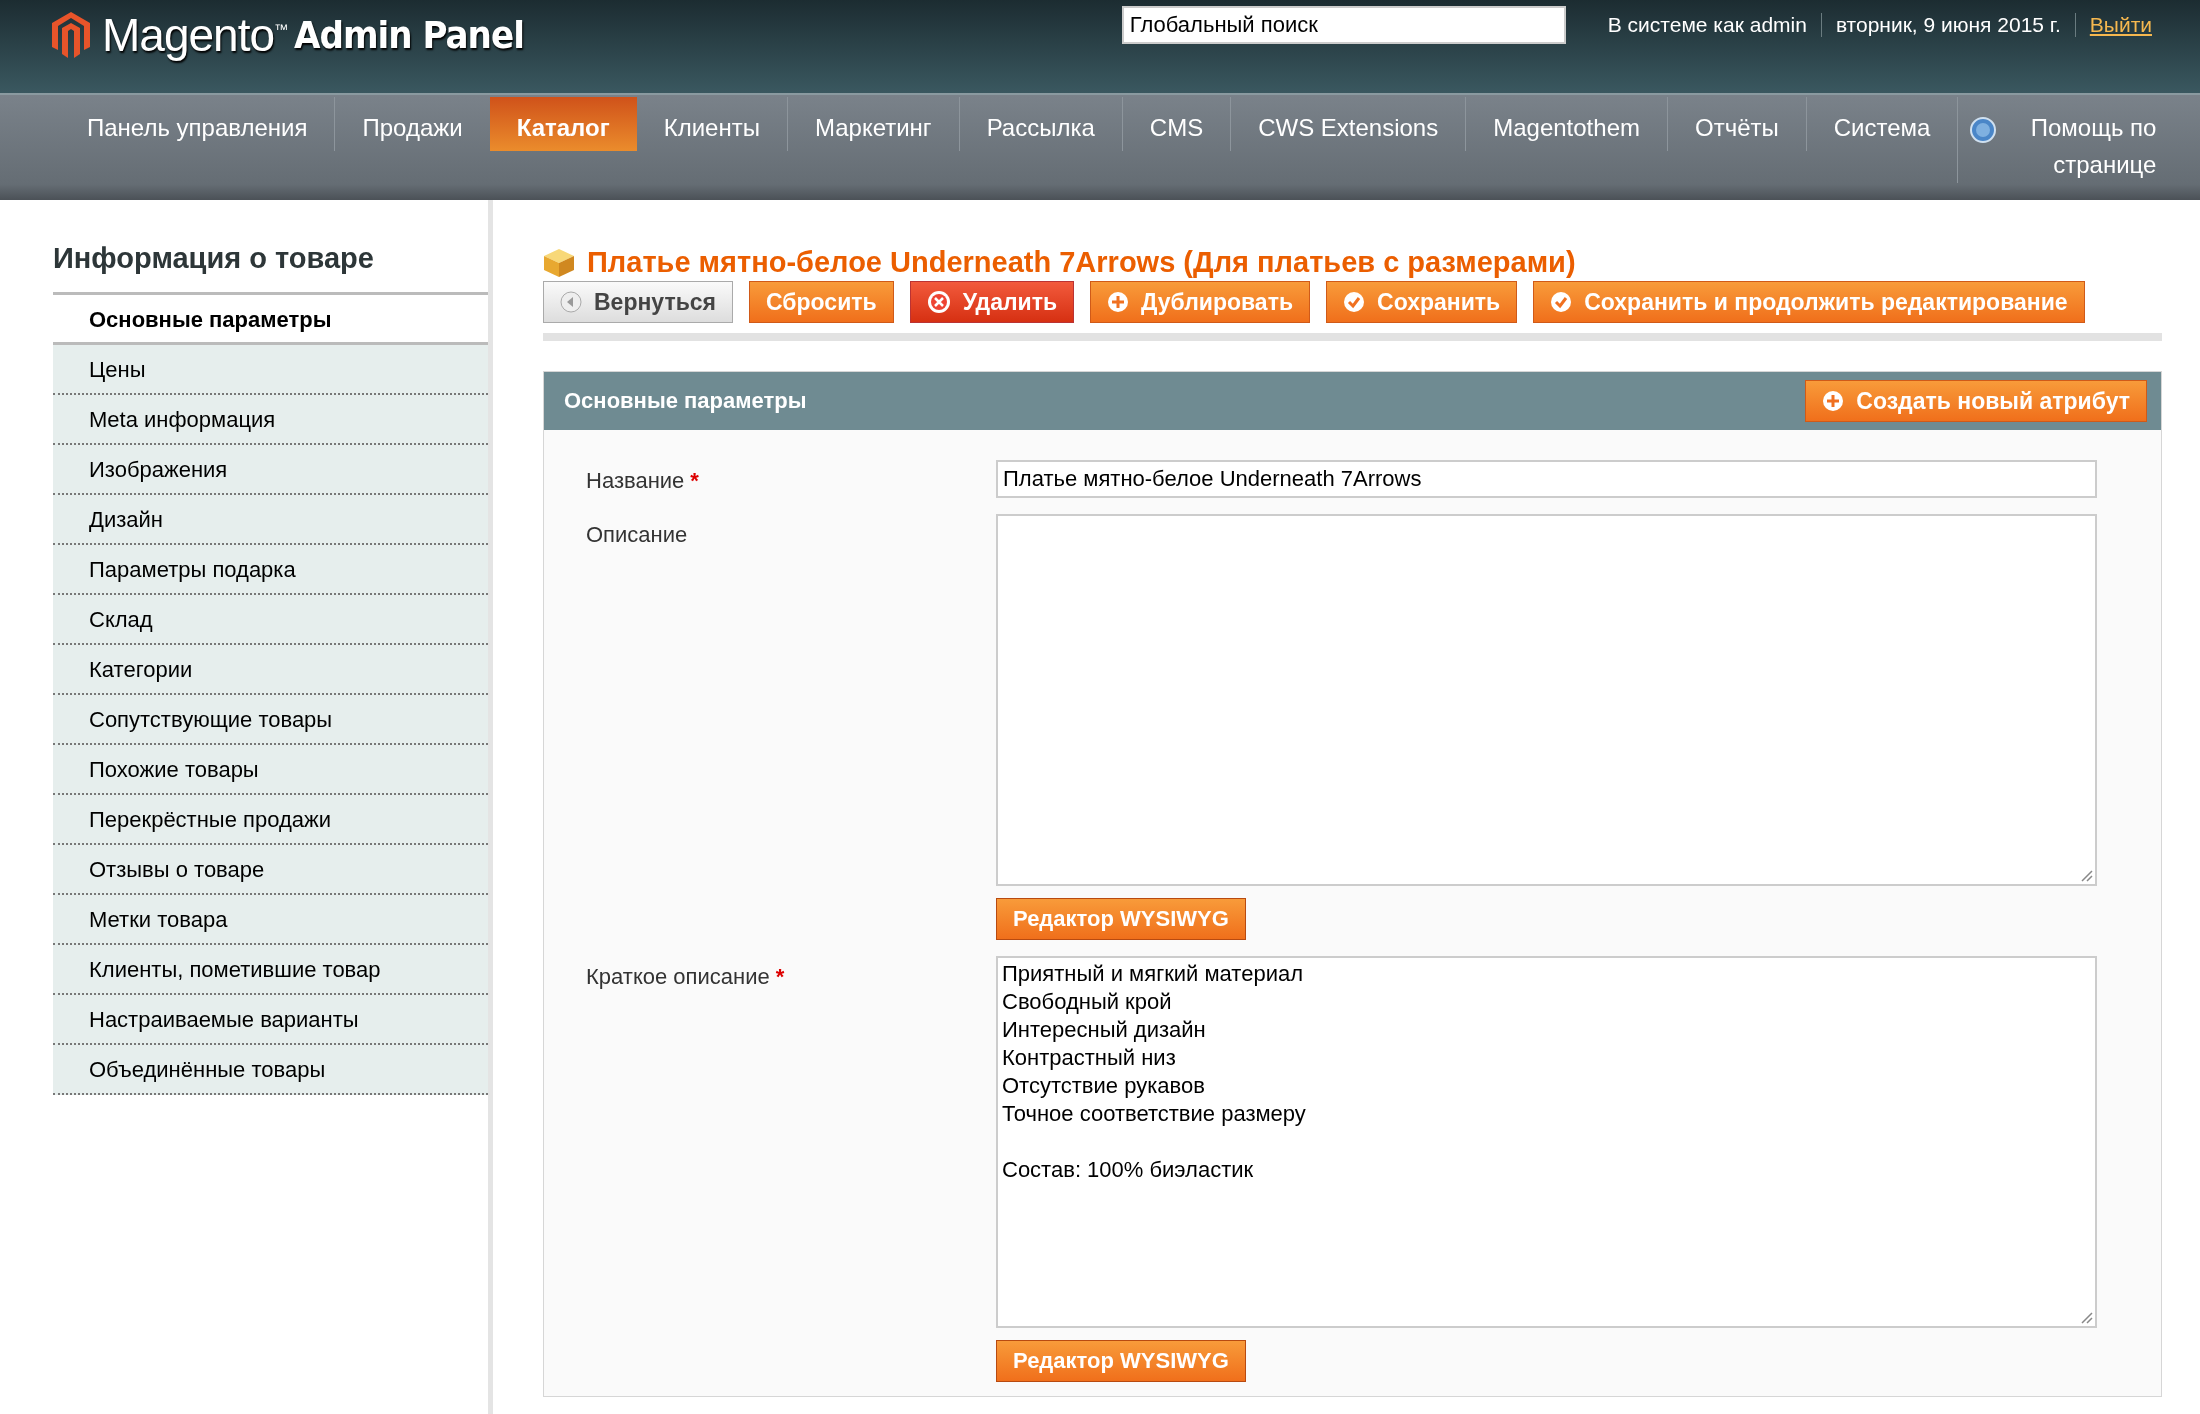 The height and width of the screenshot is (1414, 2200). I want to click on box-icon, so click(559, 262).